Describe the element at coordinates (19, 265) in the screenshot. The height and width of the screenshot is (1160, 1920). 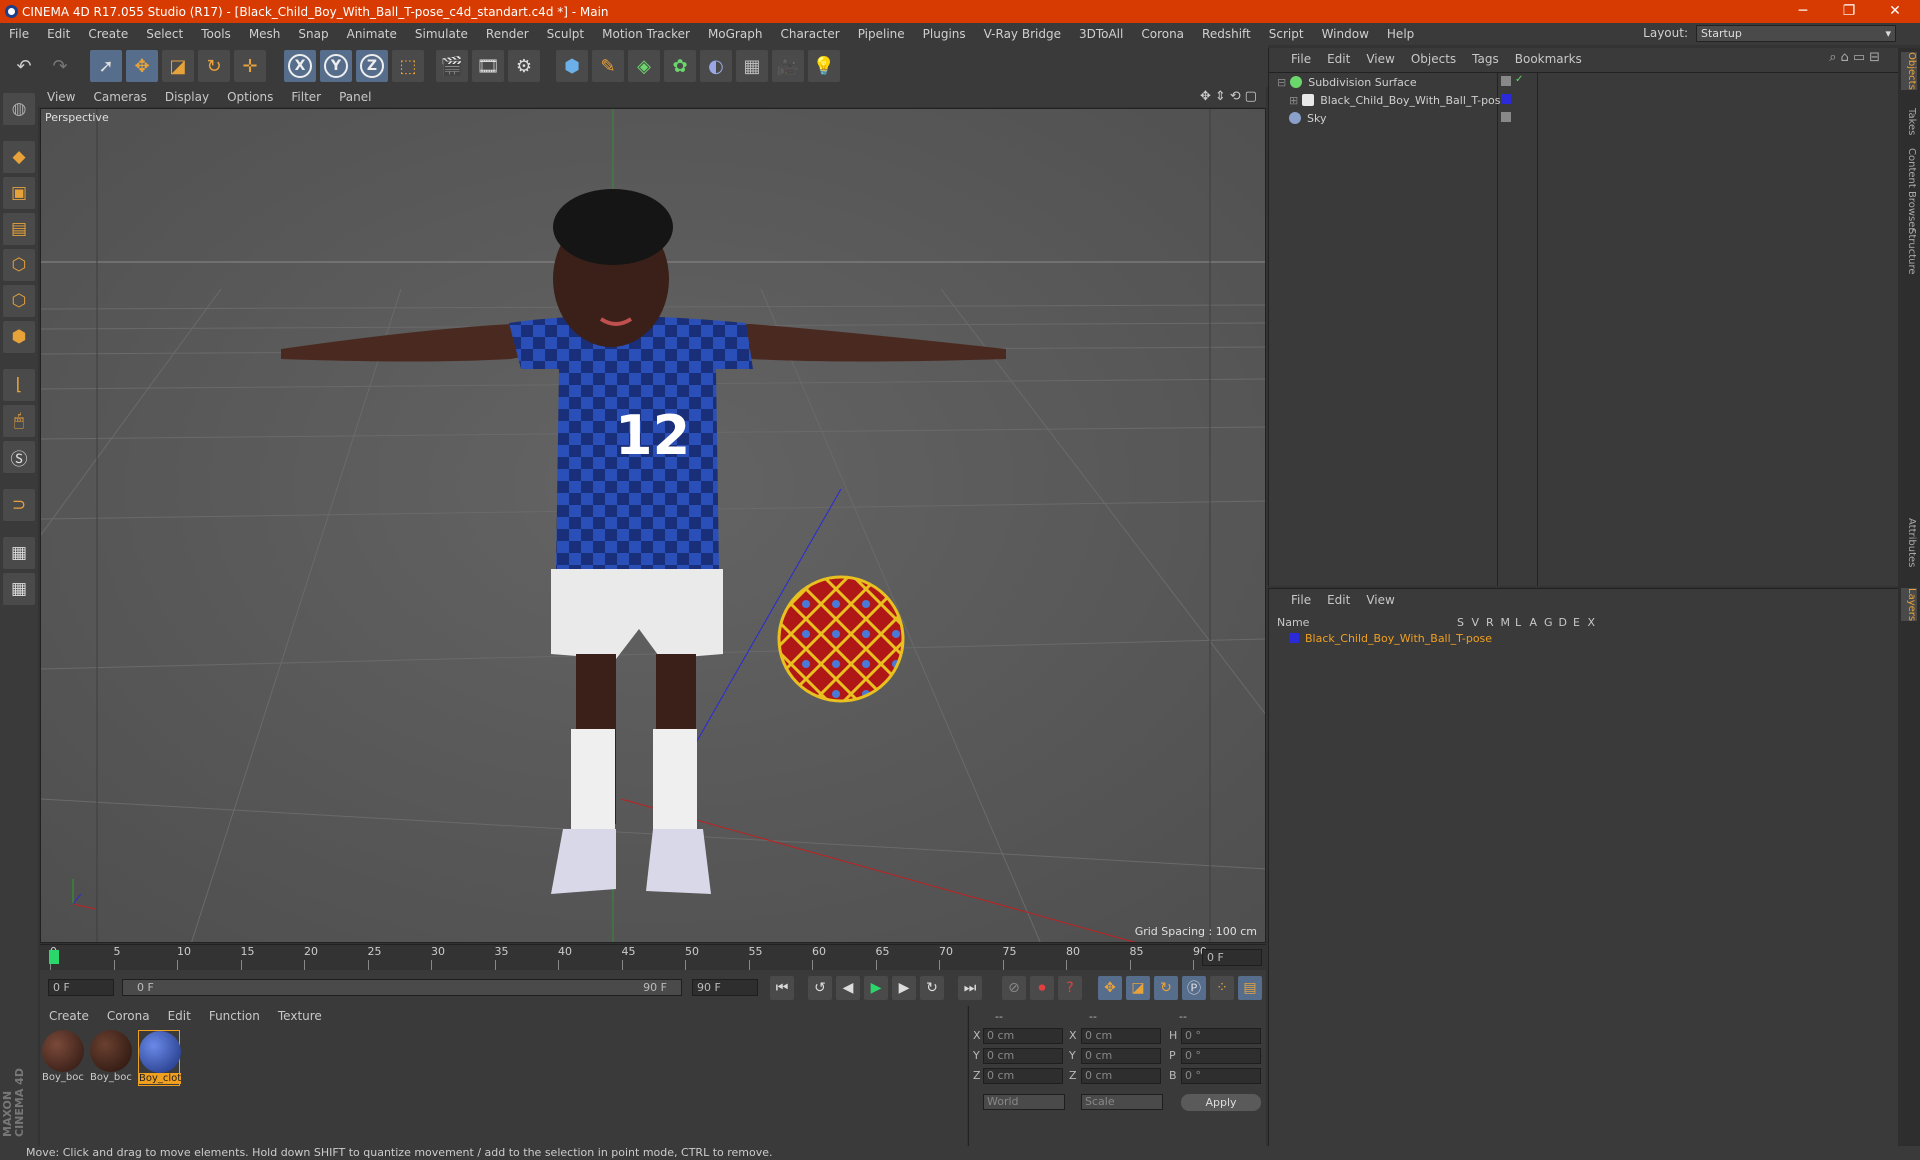
I see `points-mode-icon: ⬡` at that location.